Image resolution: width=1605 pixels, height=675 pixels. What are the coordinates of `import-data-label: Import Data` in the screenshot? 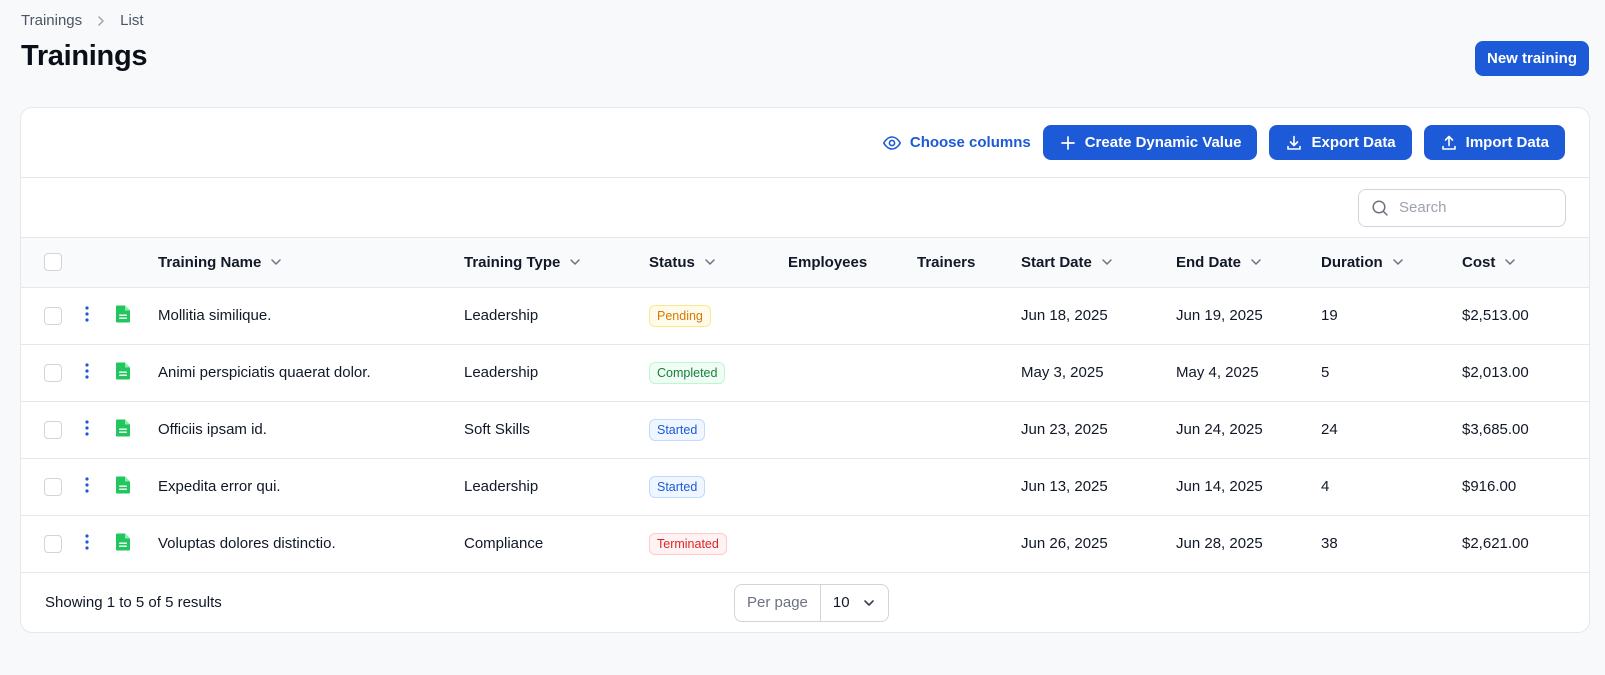 It's located at (1507, 142).